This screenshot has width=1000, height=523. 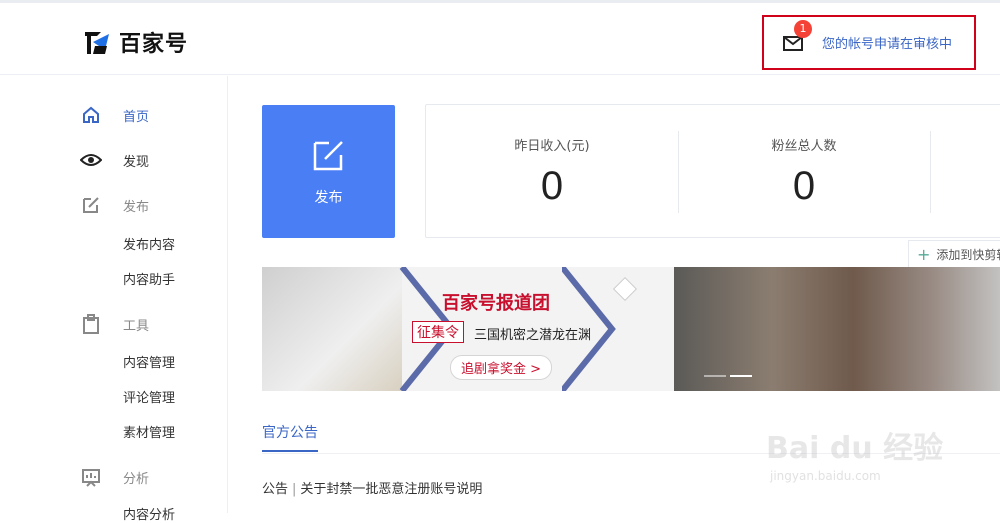 What do you see at coordinates (136, 326) in the screenshot?
I see `sidebar-item-label: 工具` at bounding box center [136, 326].